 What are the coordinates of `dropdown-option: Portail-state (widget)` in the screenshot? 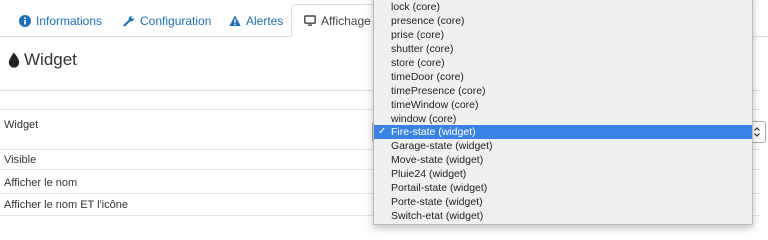 It's located at (563, 188).